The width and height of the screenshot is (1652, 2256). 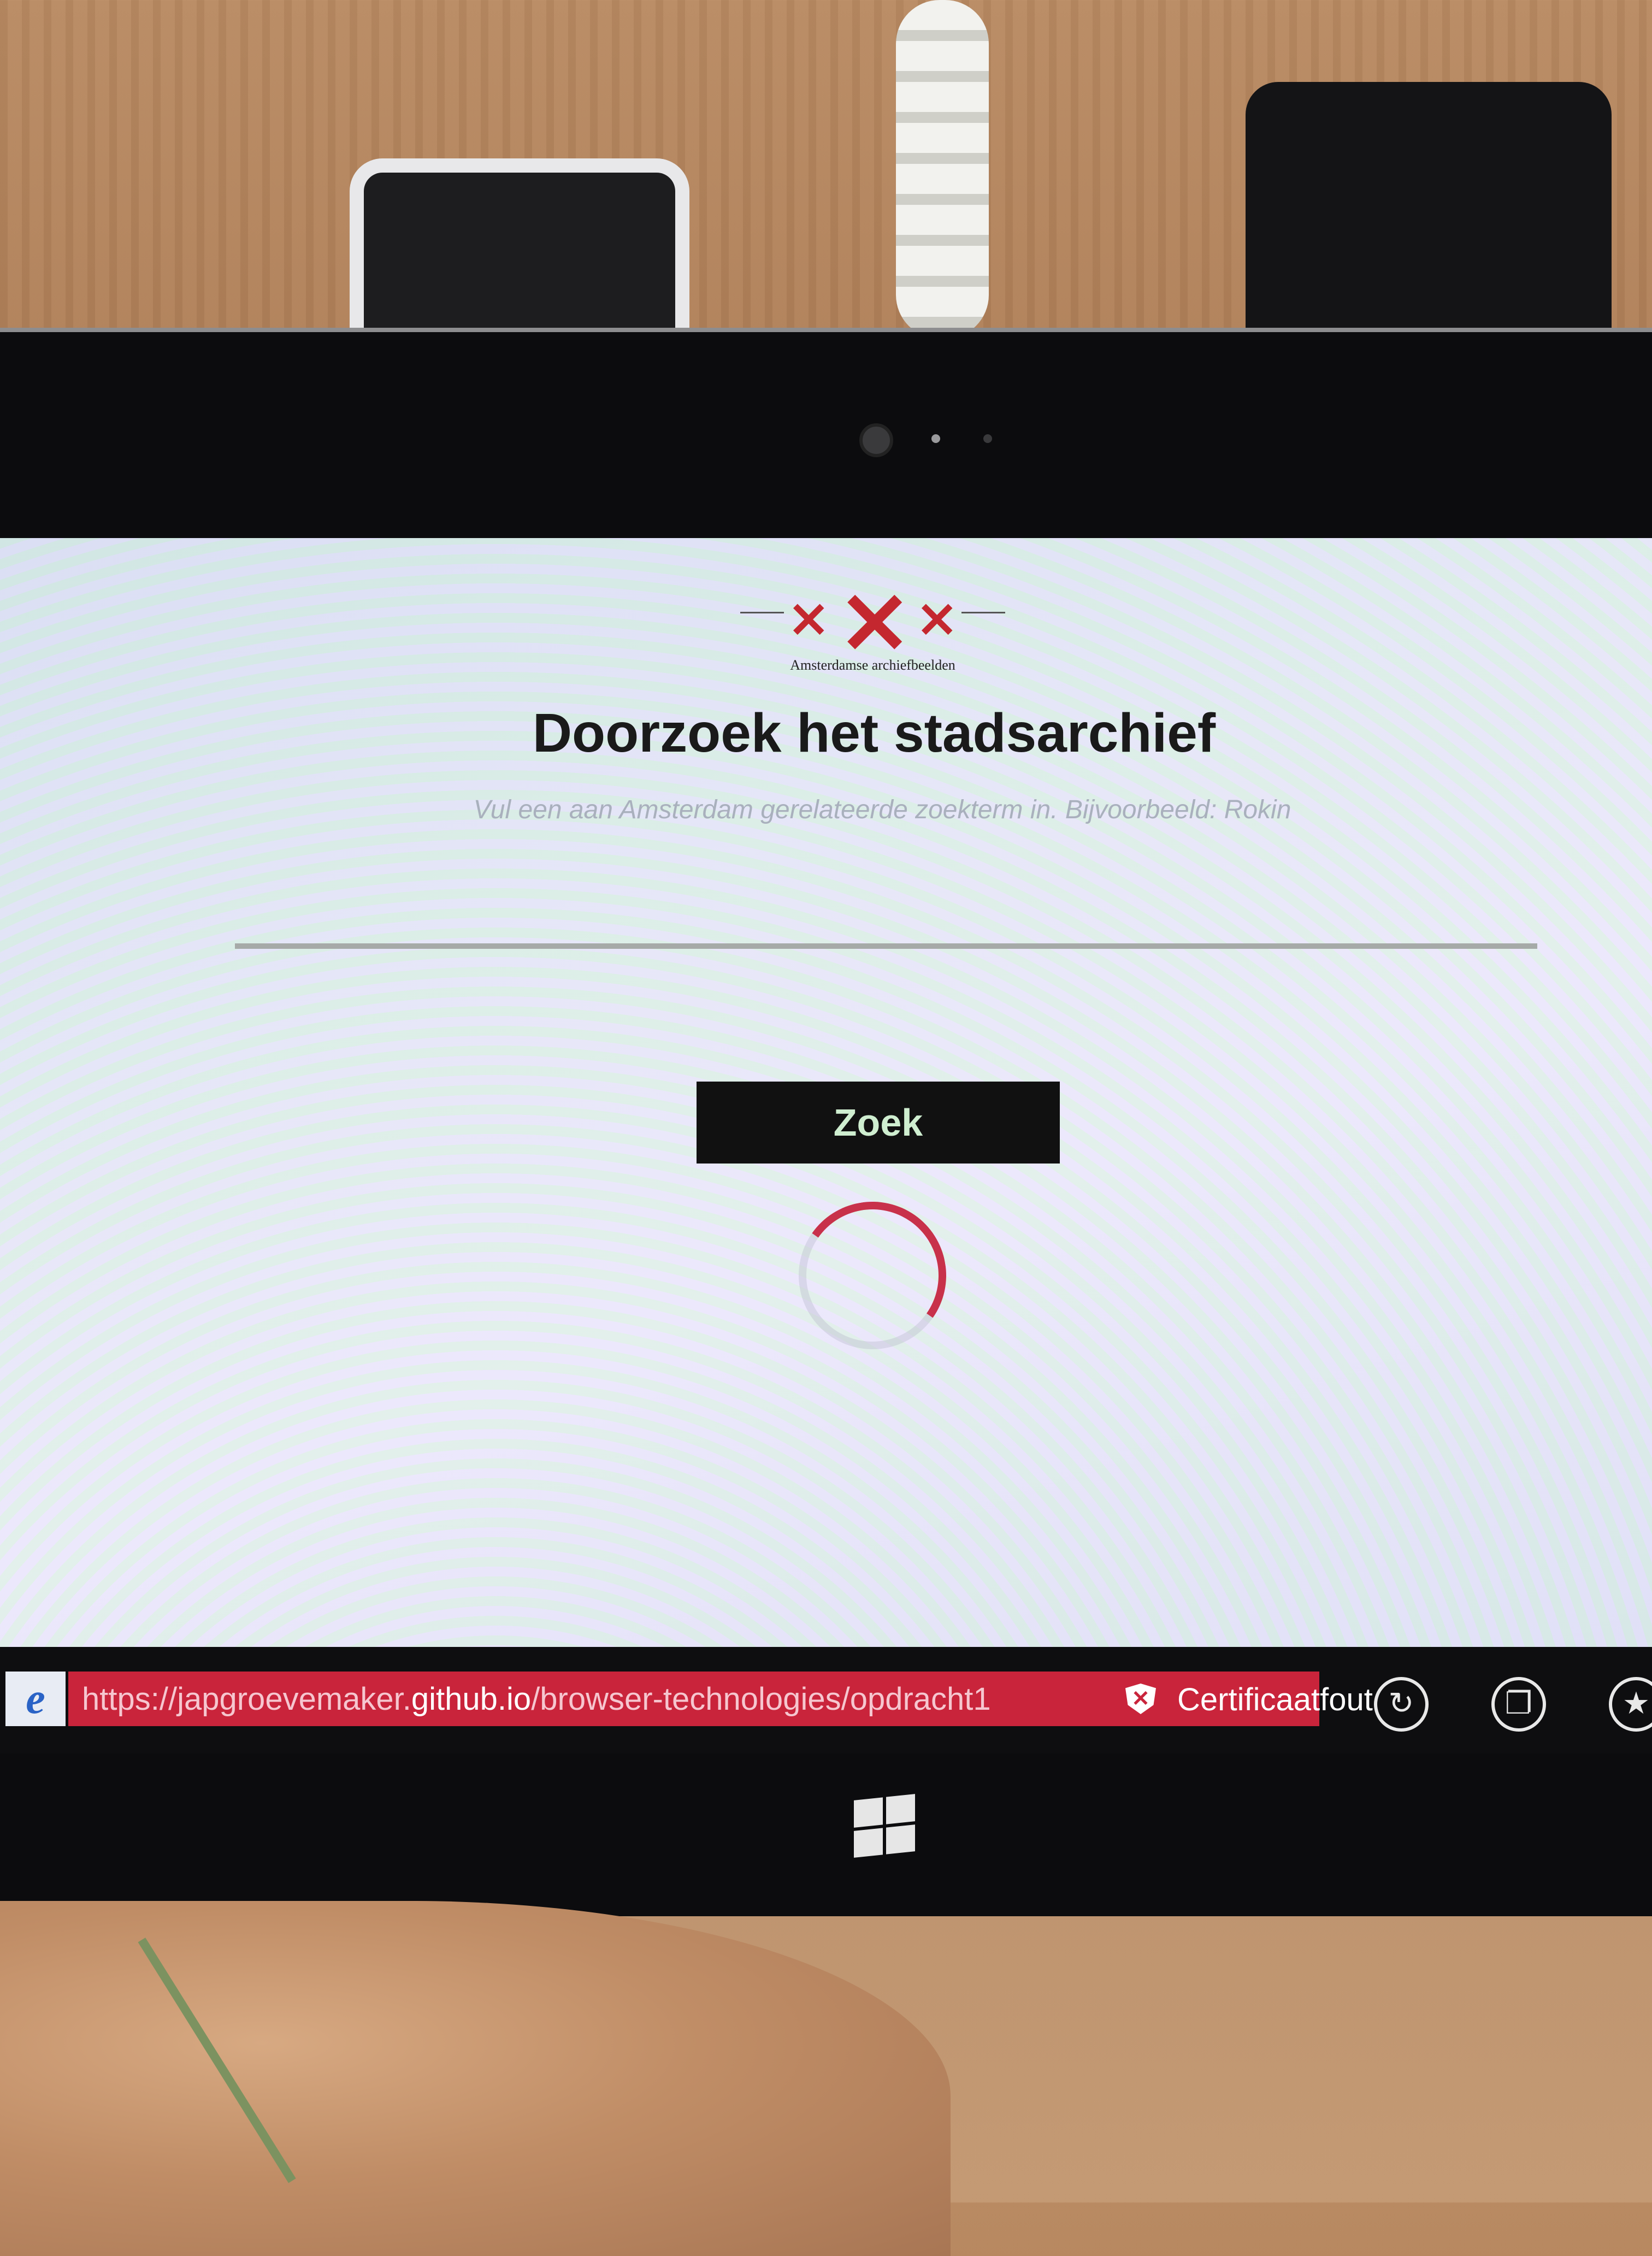 I want to click on refresh-icon: ↻, so click(x=1401, y=1704).